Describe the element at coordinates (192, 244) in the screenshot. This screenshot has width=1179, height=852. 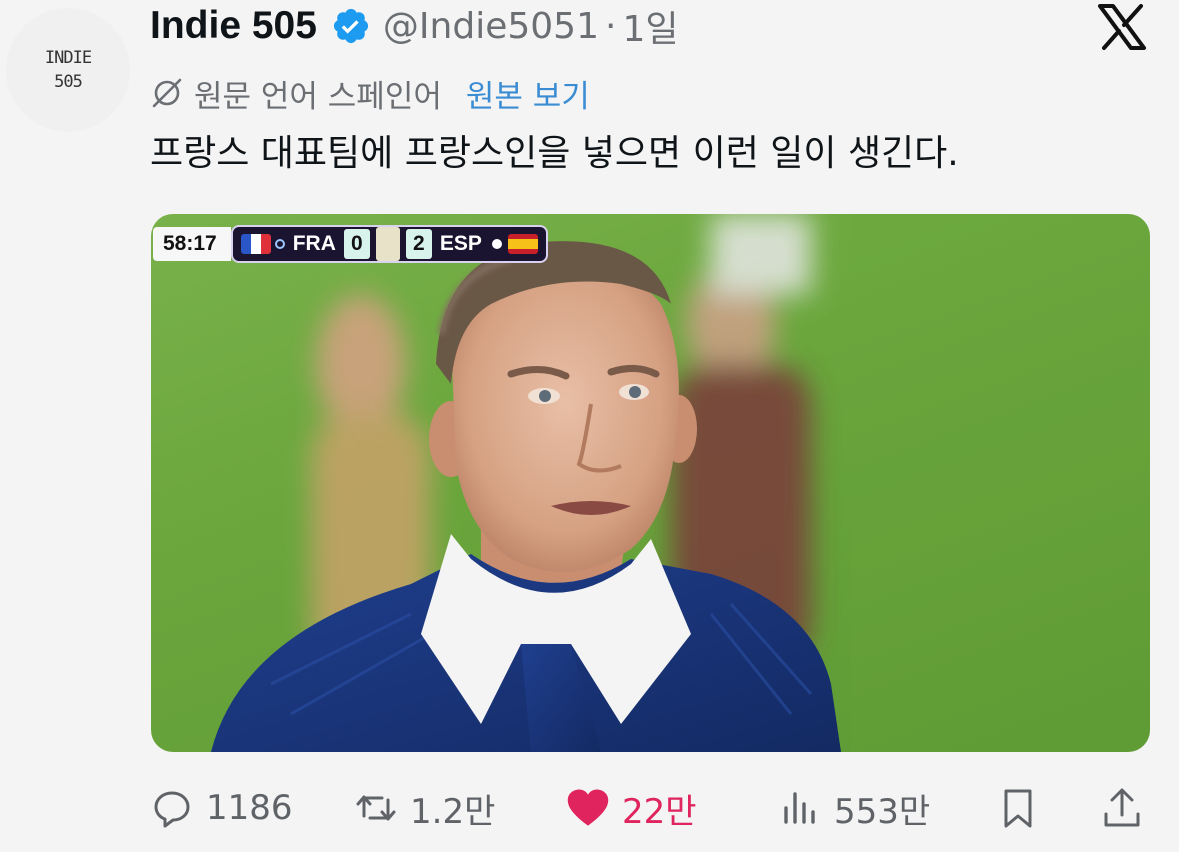
I see `match-clock: 58:17` at that location.